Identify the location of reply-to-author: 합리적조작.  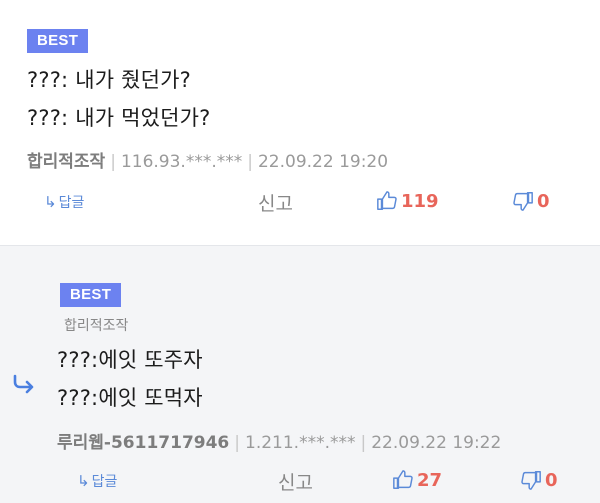
(96, 326).